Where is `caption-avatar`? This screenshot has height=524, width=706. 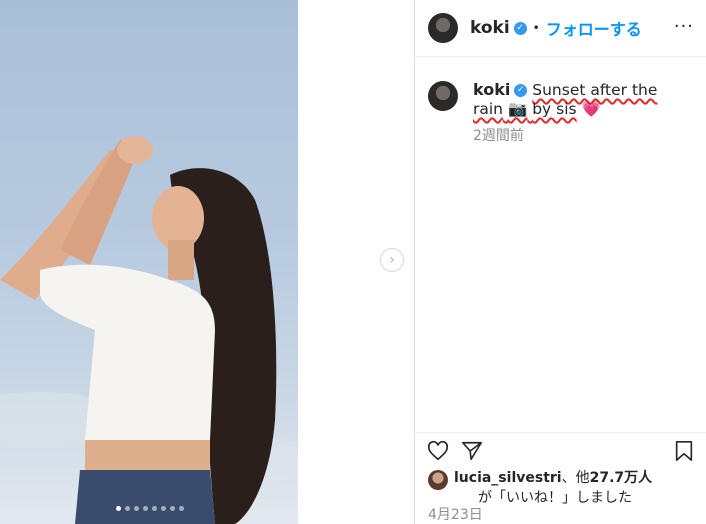
caption-avatar is located at coordinates (443, 96).